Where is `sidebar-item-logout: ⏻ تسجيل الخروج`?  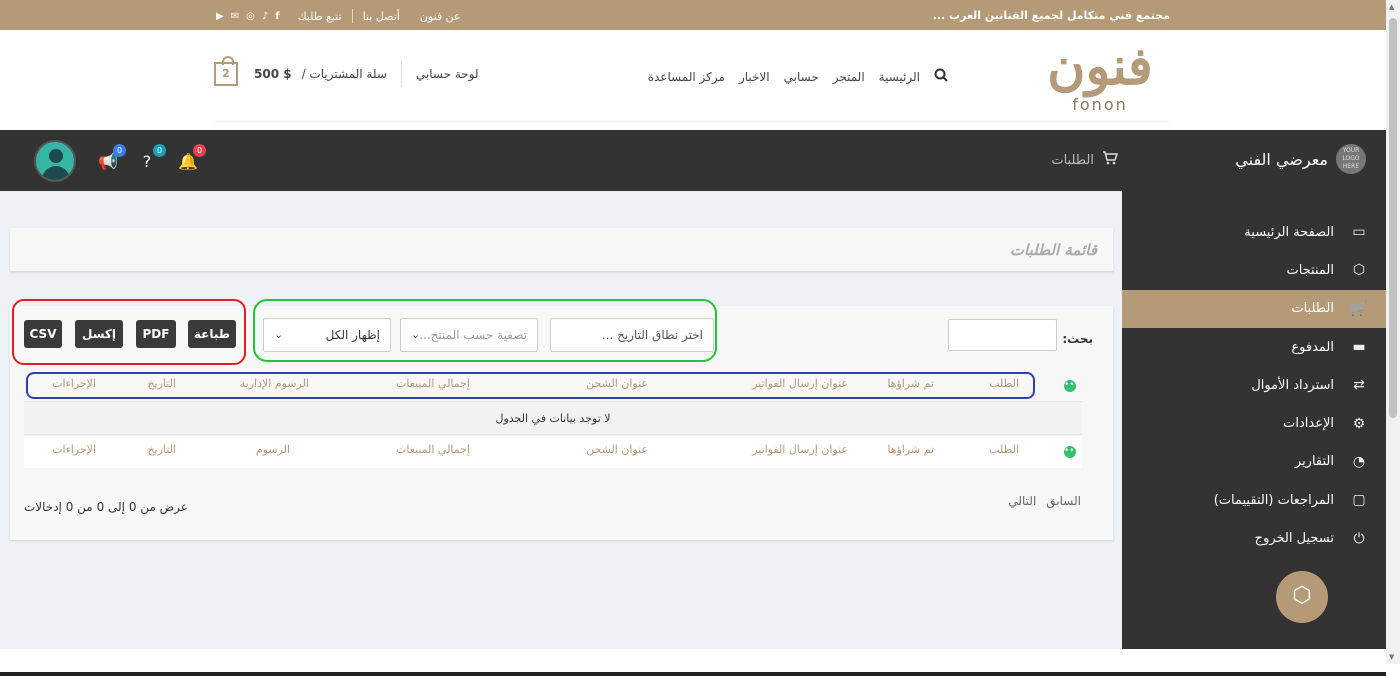
sidebar-item-logout: ⏻ تسجيل الخروج is located at coordinates (1254, 538).